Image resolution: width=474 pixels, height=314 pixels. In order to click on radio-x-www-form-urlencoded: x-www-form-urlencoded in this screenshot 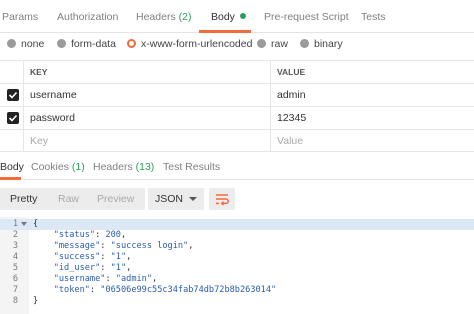, I will do `click(189, 44)`.